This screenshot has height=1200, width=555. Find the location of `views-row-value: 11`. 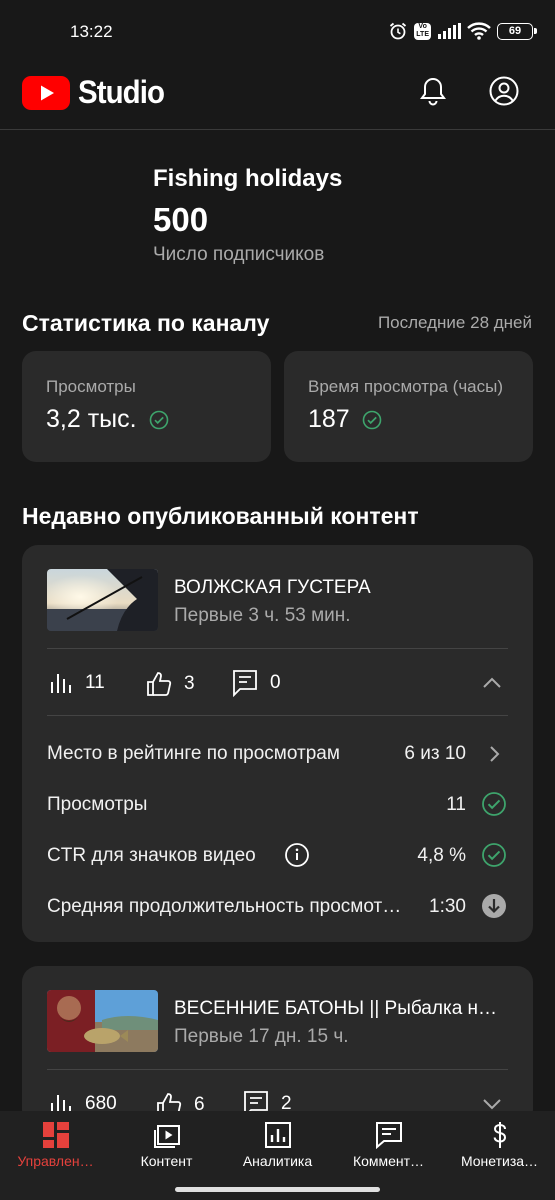

views-row-value: 11 is located at coordinates (456, 804).